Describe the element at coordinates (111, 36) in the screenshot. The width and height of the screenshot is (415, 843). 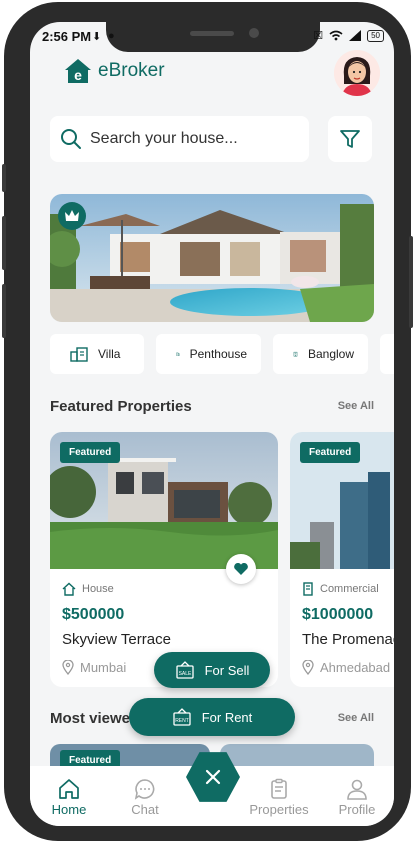
I see `facebook-icon: ●` at that location.